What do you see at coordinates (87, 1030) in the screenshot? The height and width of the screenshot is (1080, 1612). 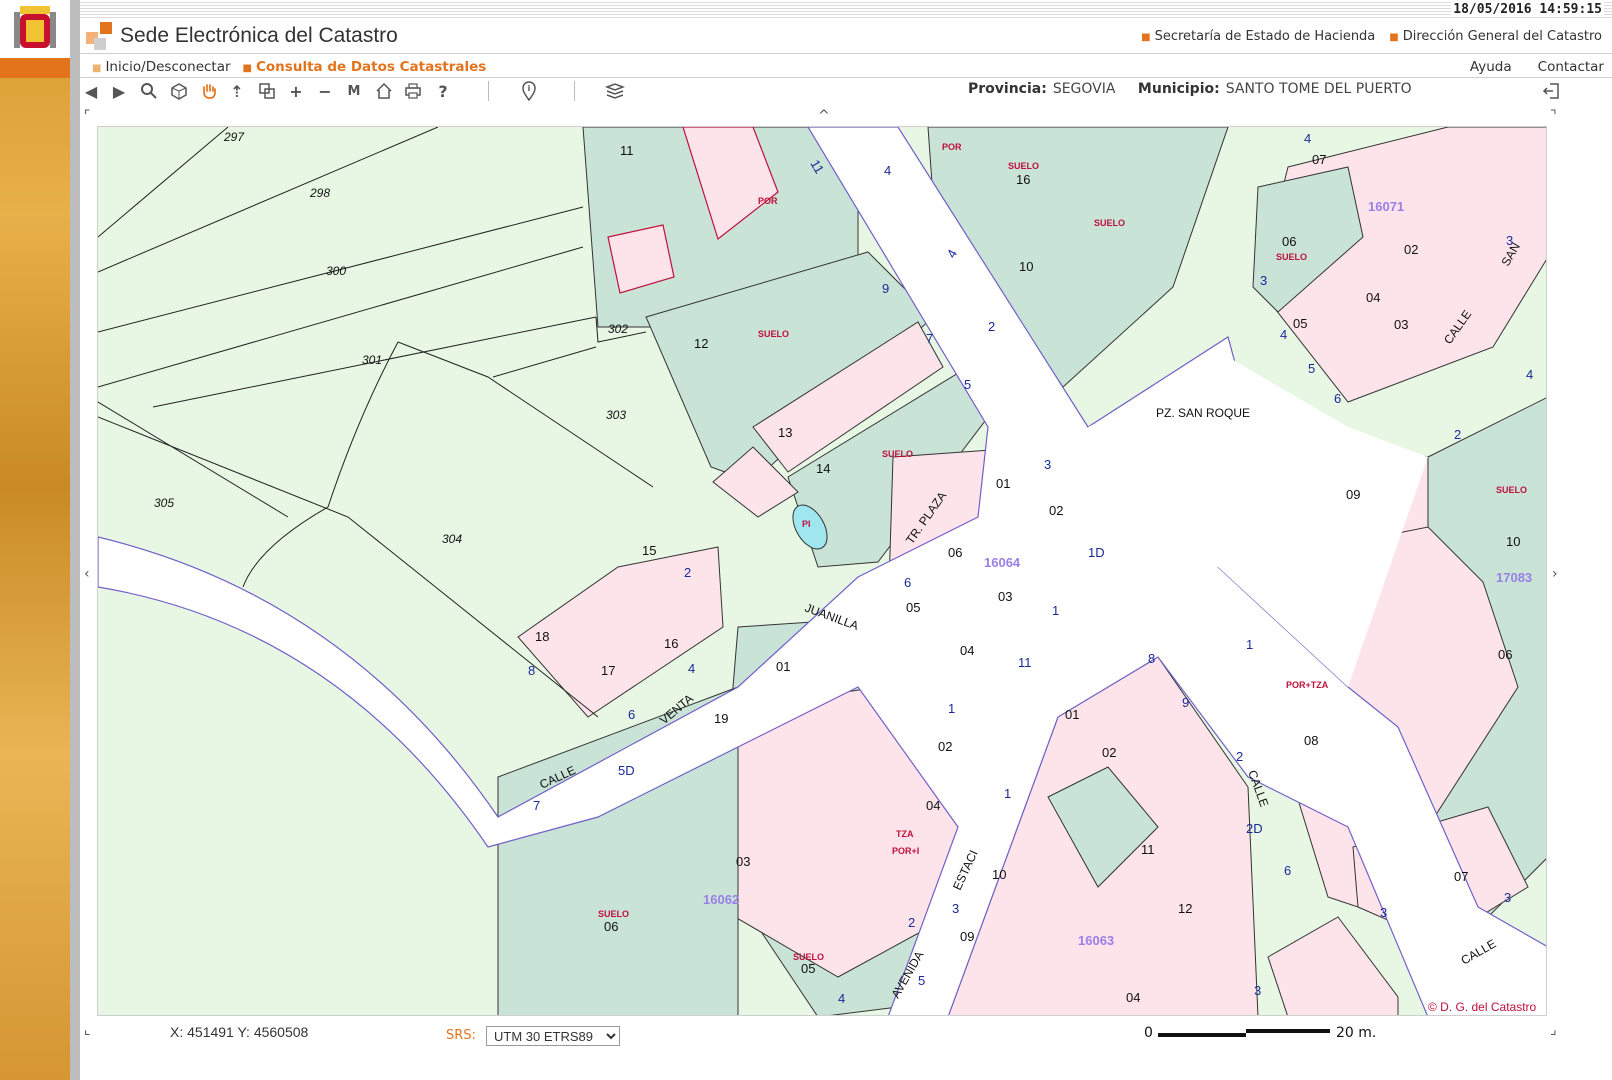 I see `corner-mark: ⌞` at bounding box center [87, 1030].